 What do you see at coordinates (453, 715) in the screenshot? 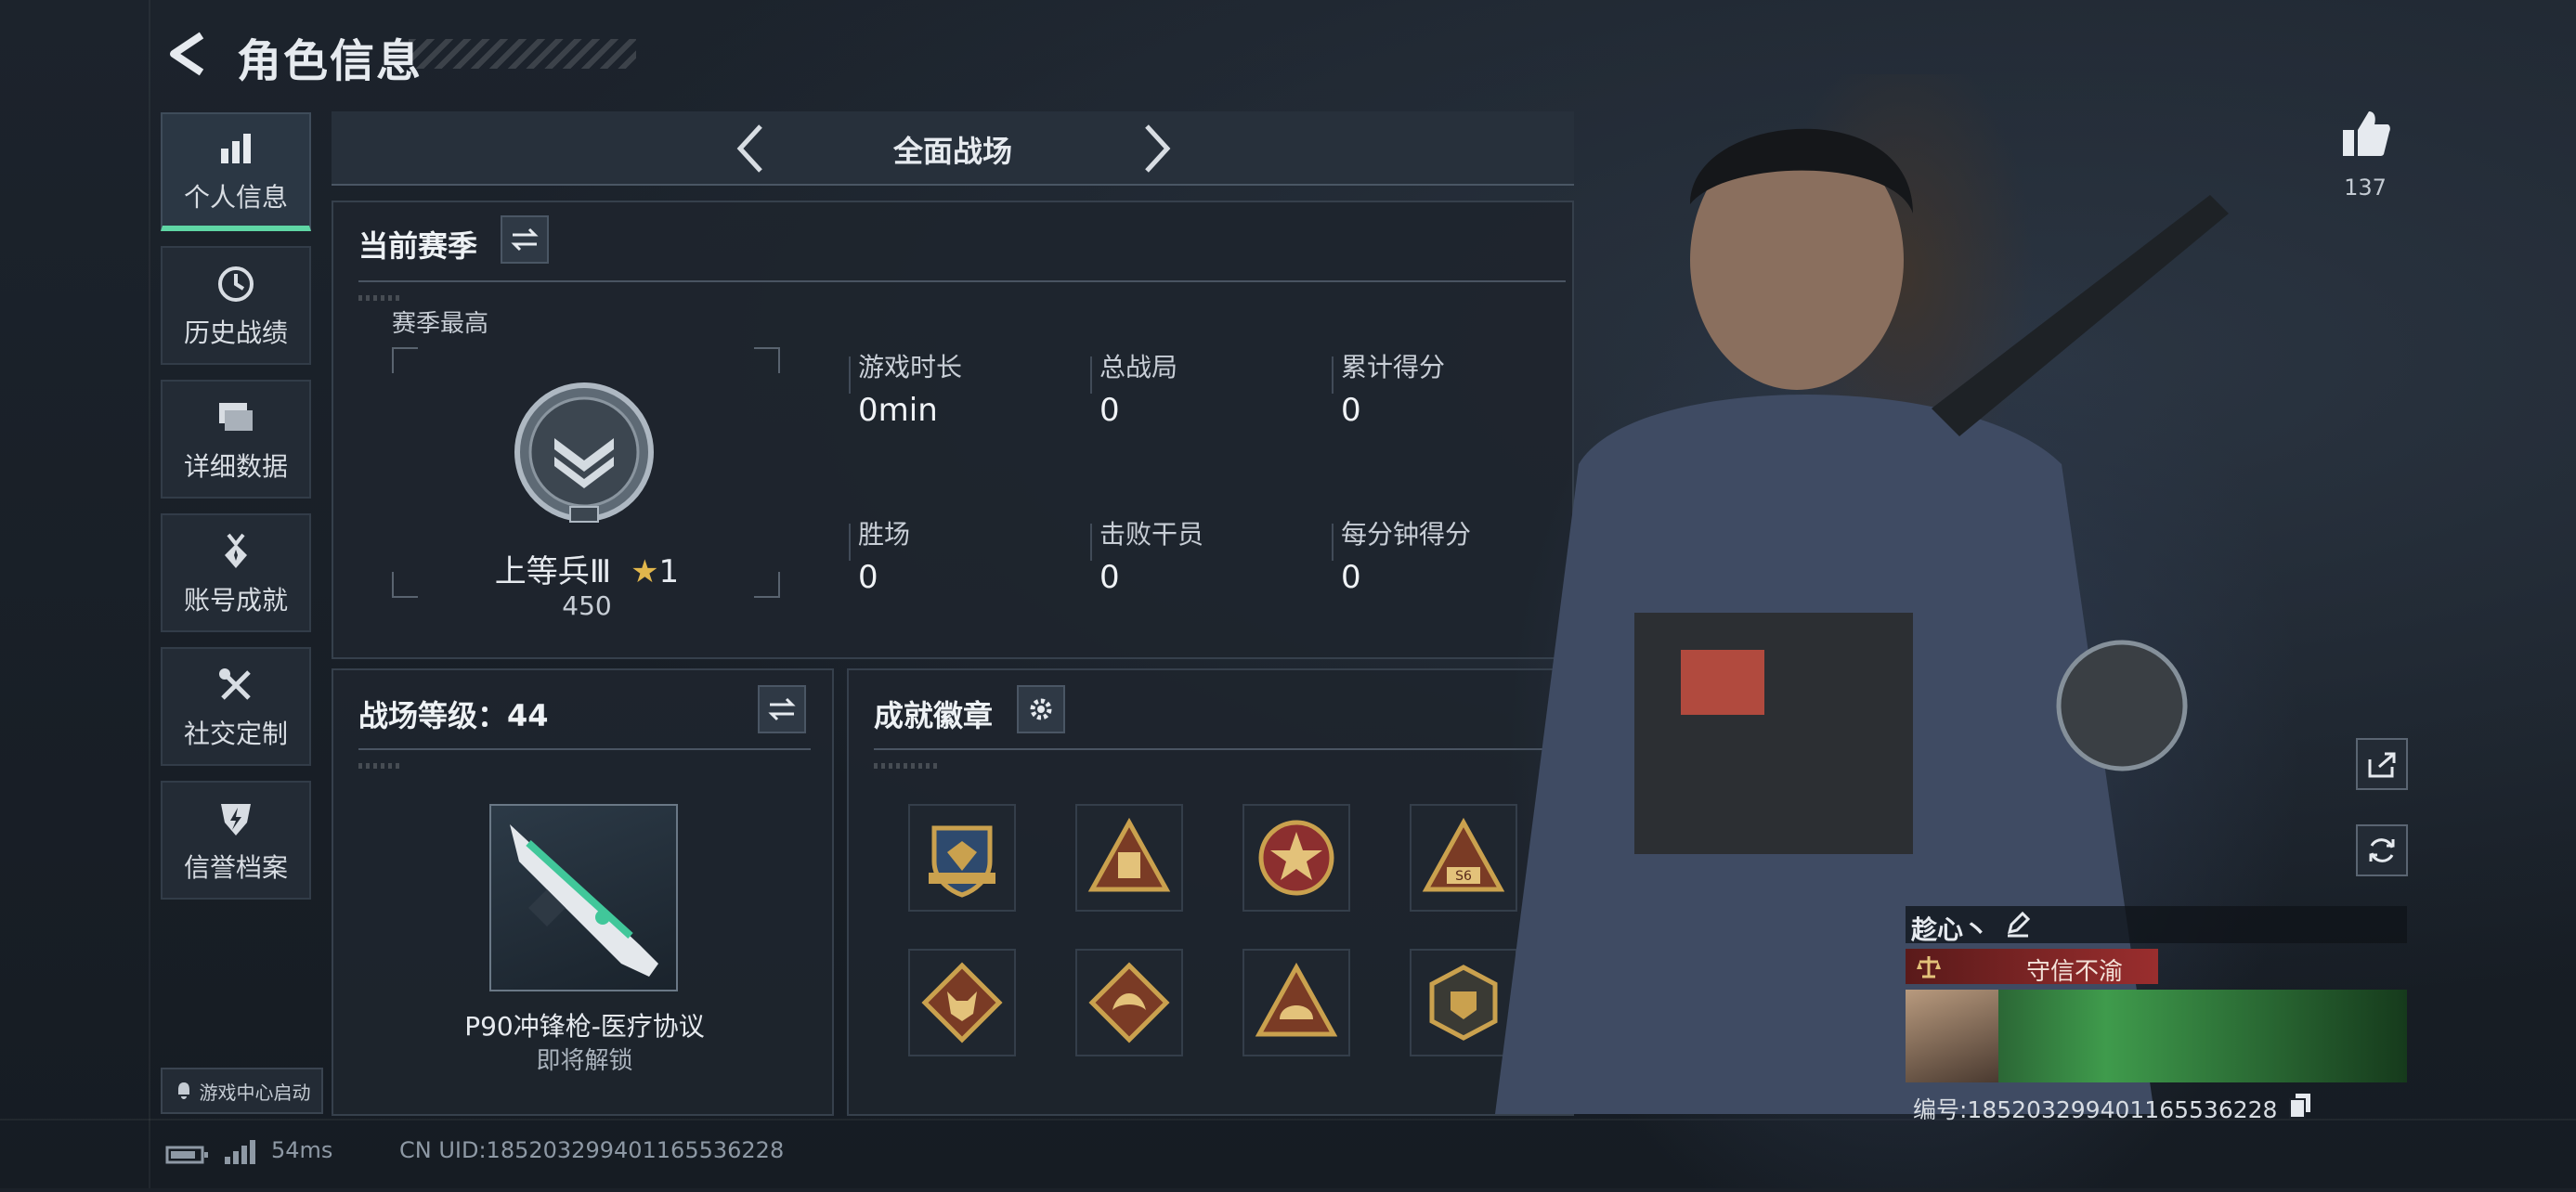
I see `battlefield-level-title: 战场等级：44` at bounding box center [453, 715].